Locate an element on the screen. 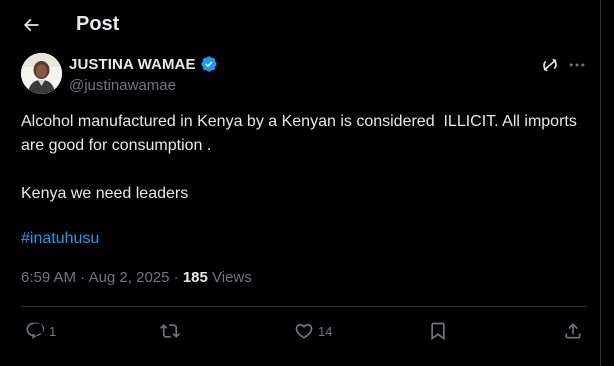  author-display-name: JUSTINA WAMAE is located at coordinates (132, 64).